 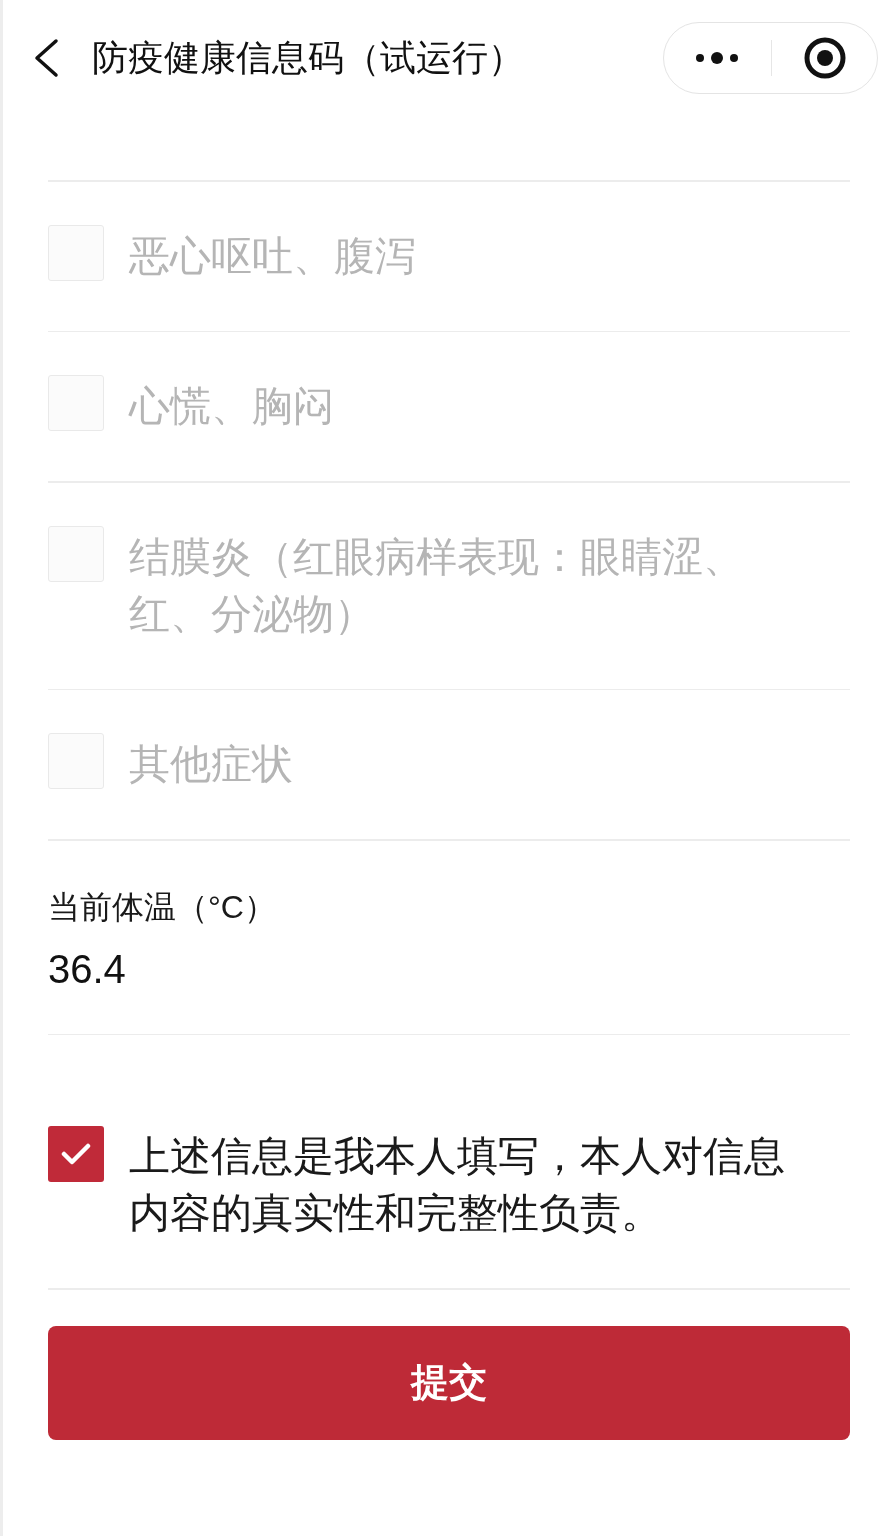 What do you see at coordinates (211, 764) in the screenshot?
I see `symptom-label: 其他症状` at bounding box center [211, 764].